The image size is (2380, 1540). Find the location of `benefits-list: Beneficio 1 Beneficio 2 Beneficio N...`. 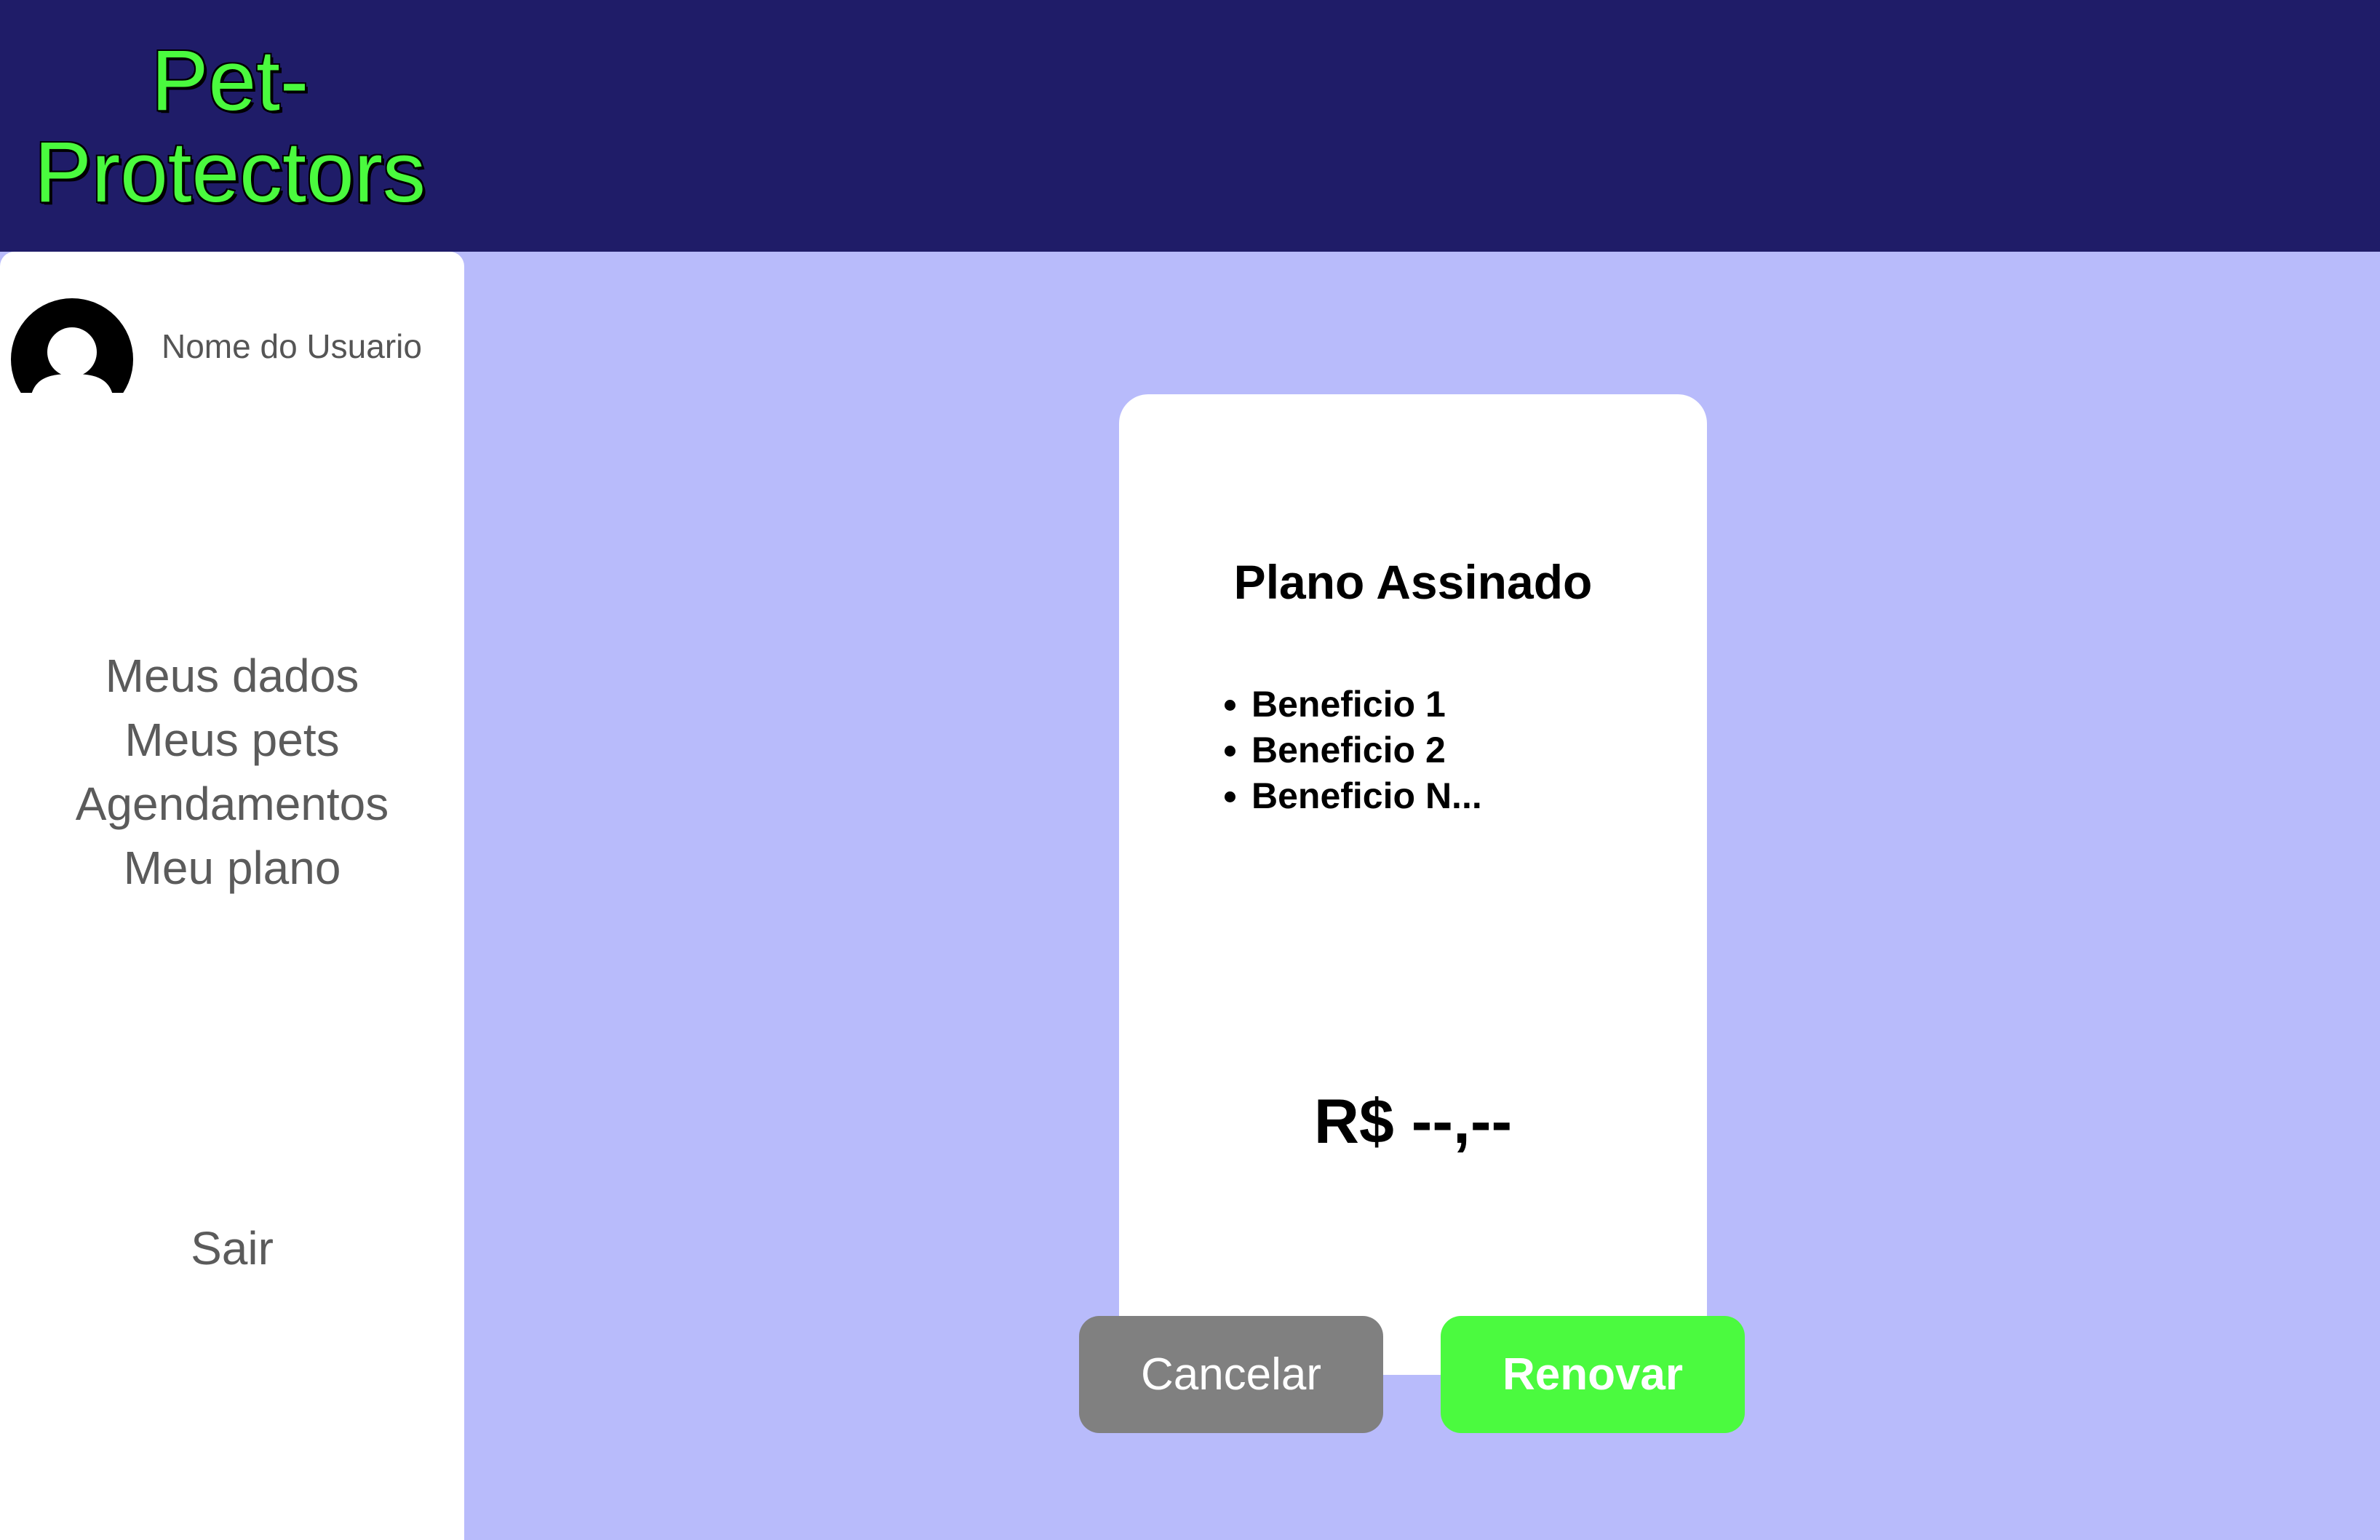

benefits-list: Beneficio 1 Beneficio 2 Beneficio N... is located at coordinates (1366, 750).